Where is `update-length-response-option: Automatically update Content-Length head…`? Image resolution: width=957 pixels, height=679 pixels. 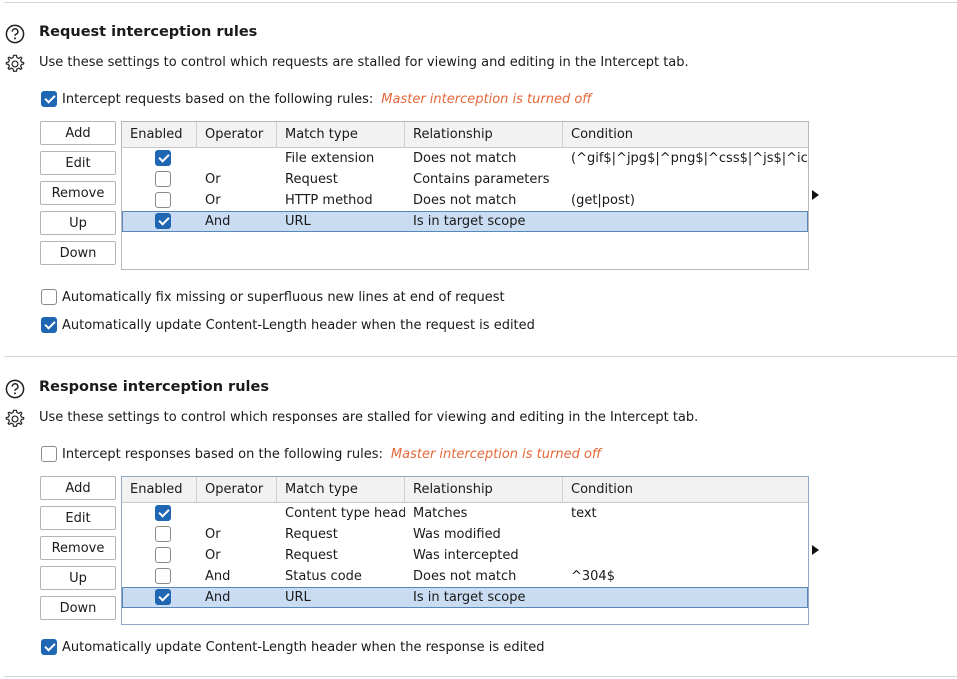
update-length-response-option: Automatically update Content-Length head… is located at coordinates (293, 647).